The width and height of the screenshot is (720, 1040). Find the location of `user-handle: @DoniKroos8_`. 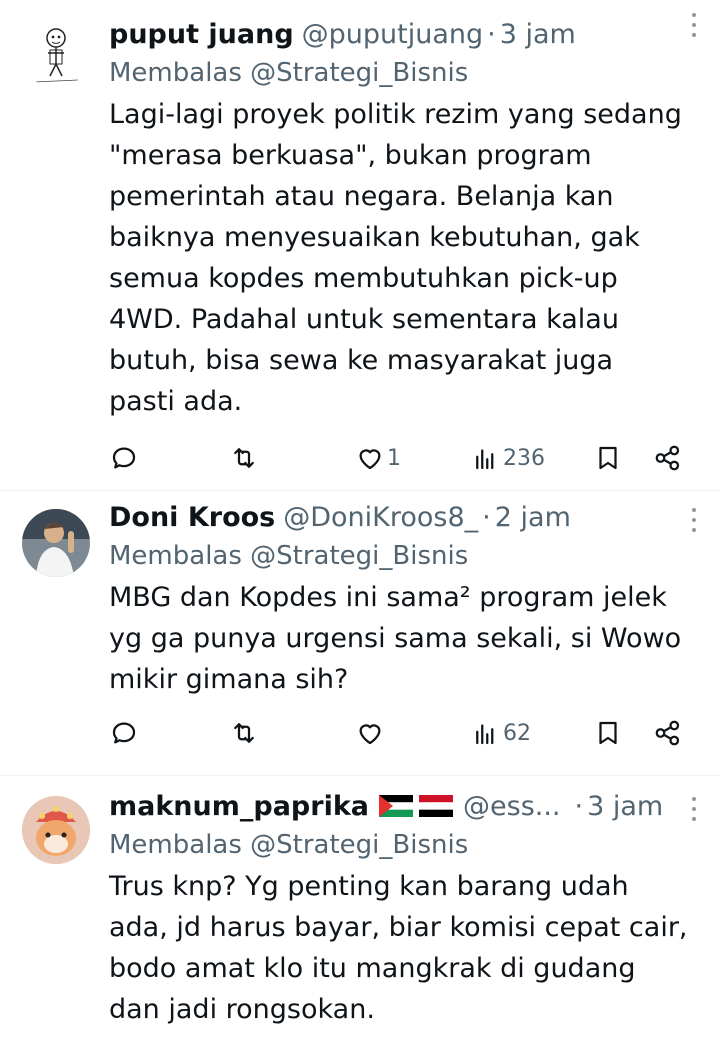

user-handle: @DoniKroos8_ is located at coordinates (380, 517).